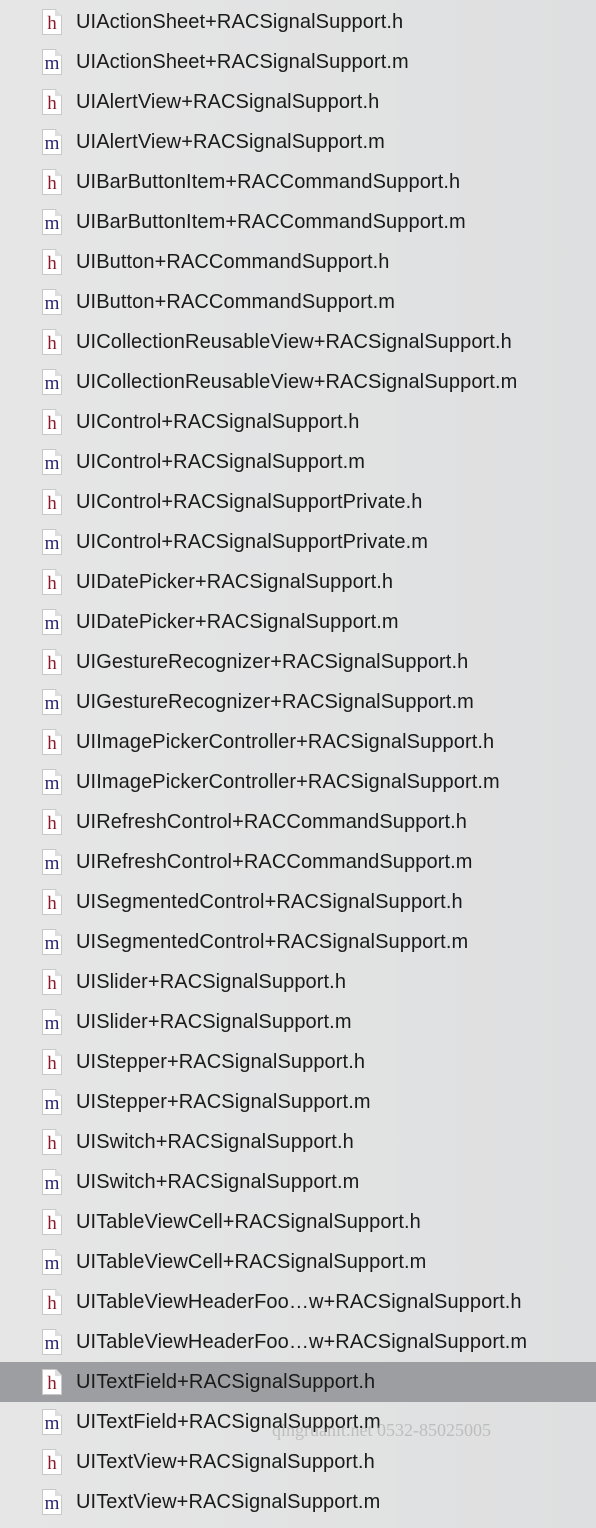  Describe the element at coordinates (298, 582) in the screenshot. I see `file-row: h UIDatePicker+RACSignalSupport.h` at that location.